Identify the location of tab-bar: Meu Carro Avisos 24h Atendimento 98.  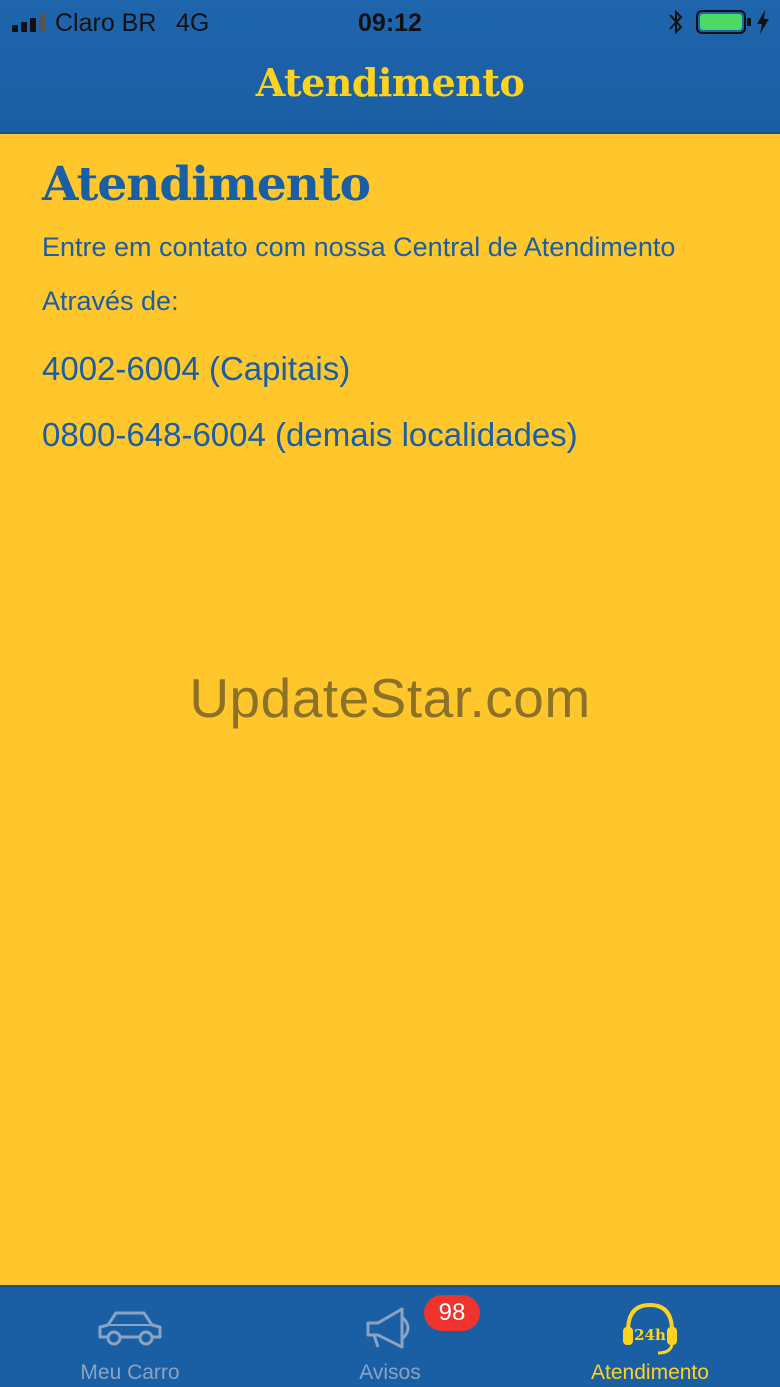
(390, 1336).